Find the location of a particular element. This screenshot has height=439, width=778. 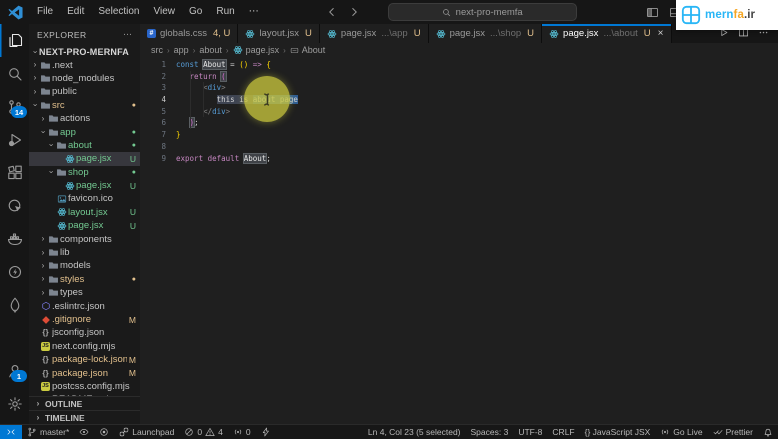

tree-item-actions: › actions is located at coordinates (84, 118).